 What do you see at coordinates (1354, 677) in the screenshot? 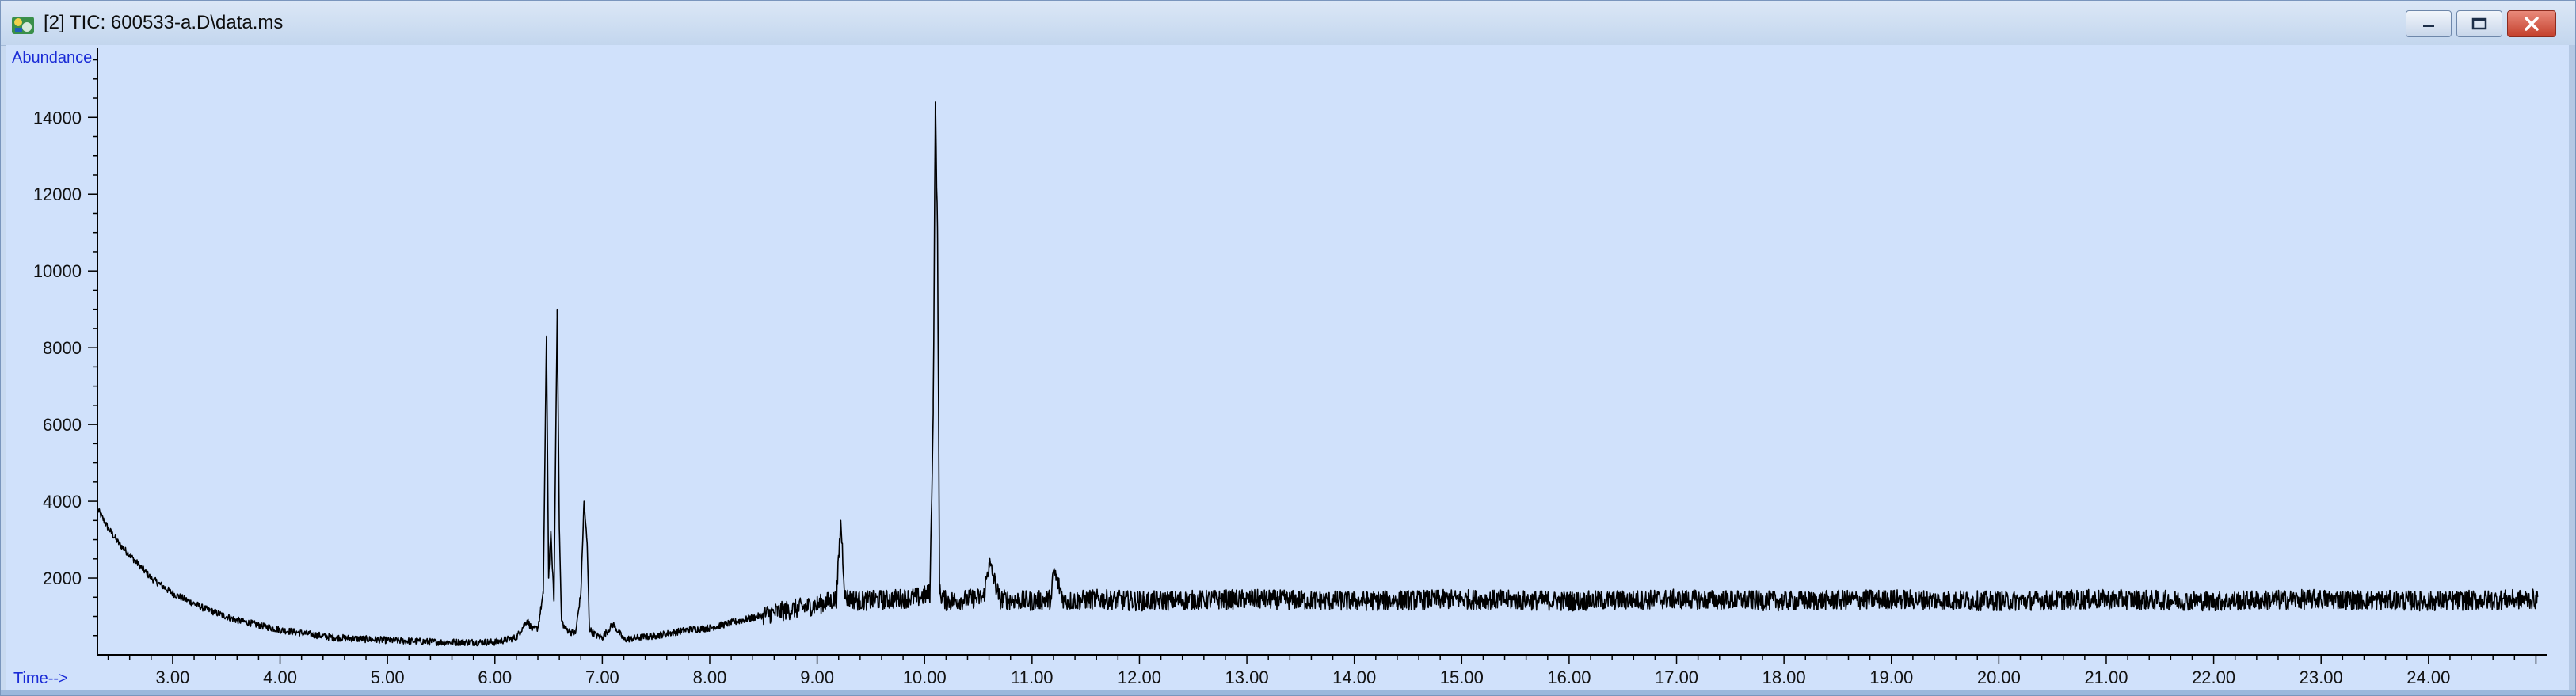
I see `x-tick-label: 14.00` at bounding box center [1354, 677].